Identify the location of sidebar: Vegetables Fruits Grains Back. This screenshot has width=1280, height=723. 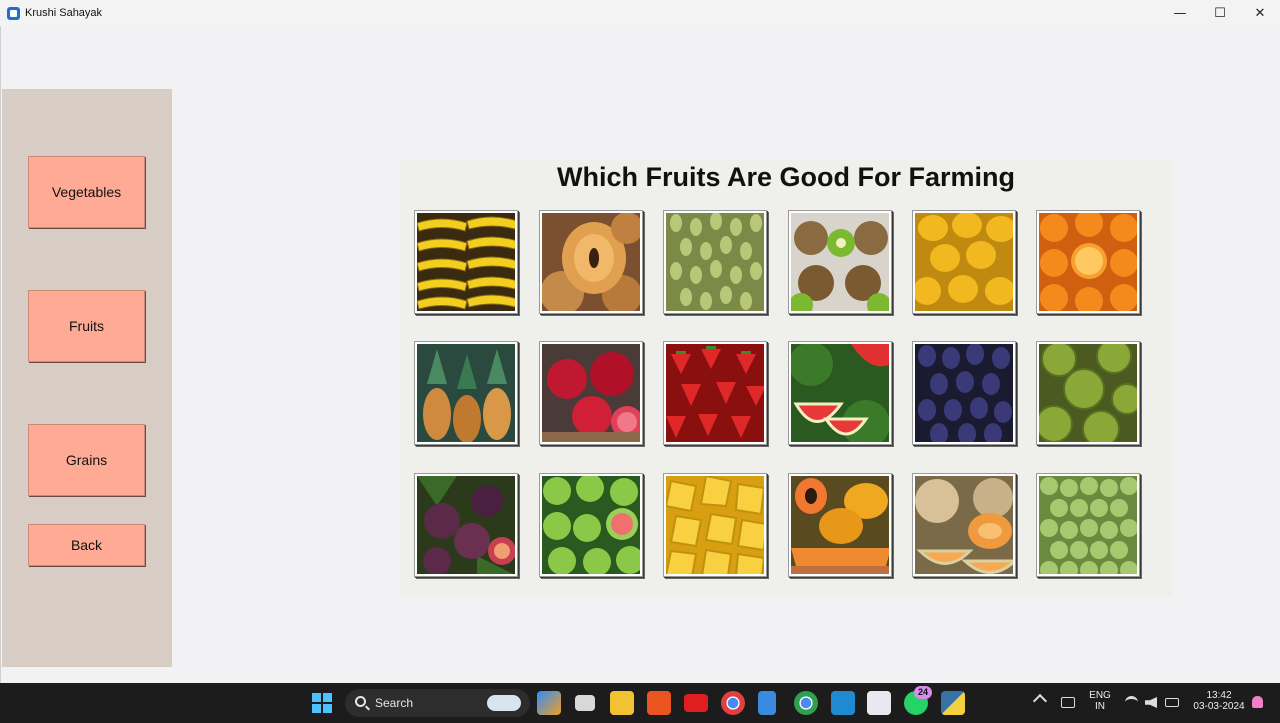
(87, 378).